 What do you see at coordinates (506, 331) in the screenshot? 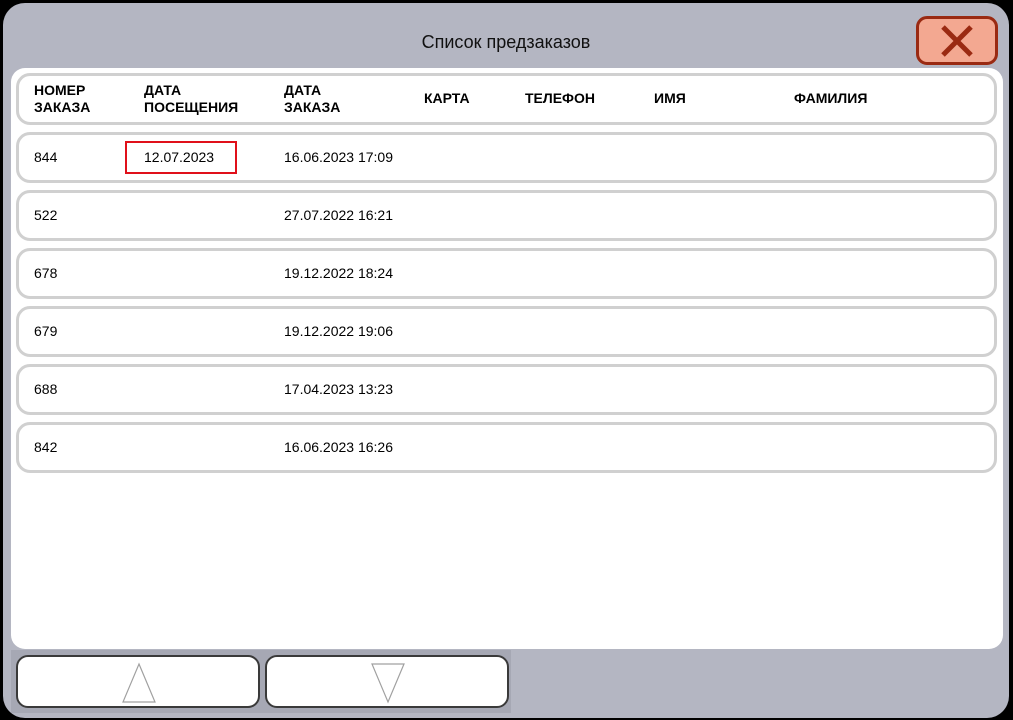
I see `table-row: 679 19.12.2022 19:06` at bounding box center [506, 331].